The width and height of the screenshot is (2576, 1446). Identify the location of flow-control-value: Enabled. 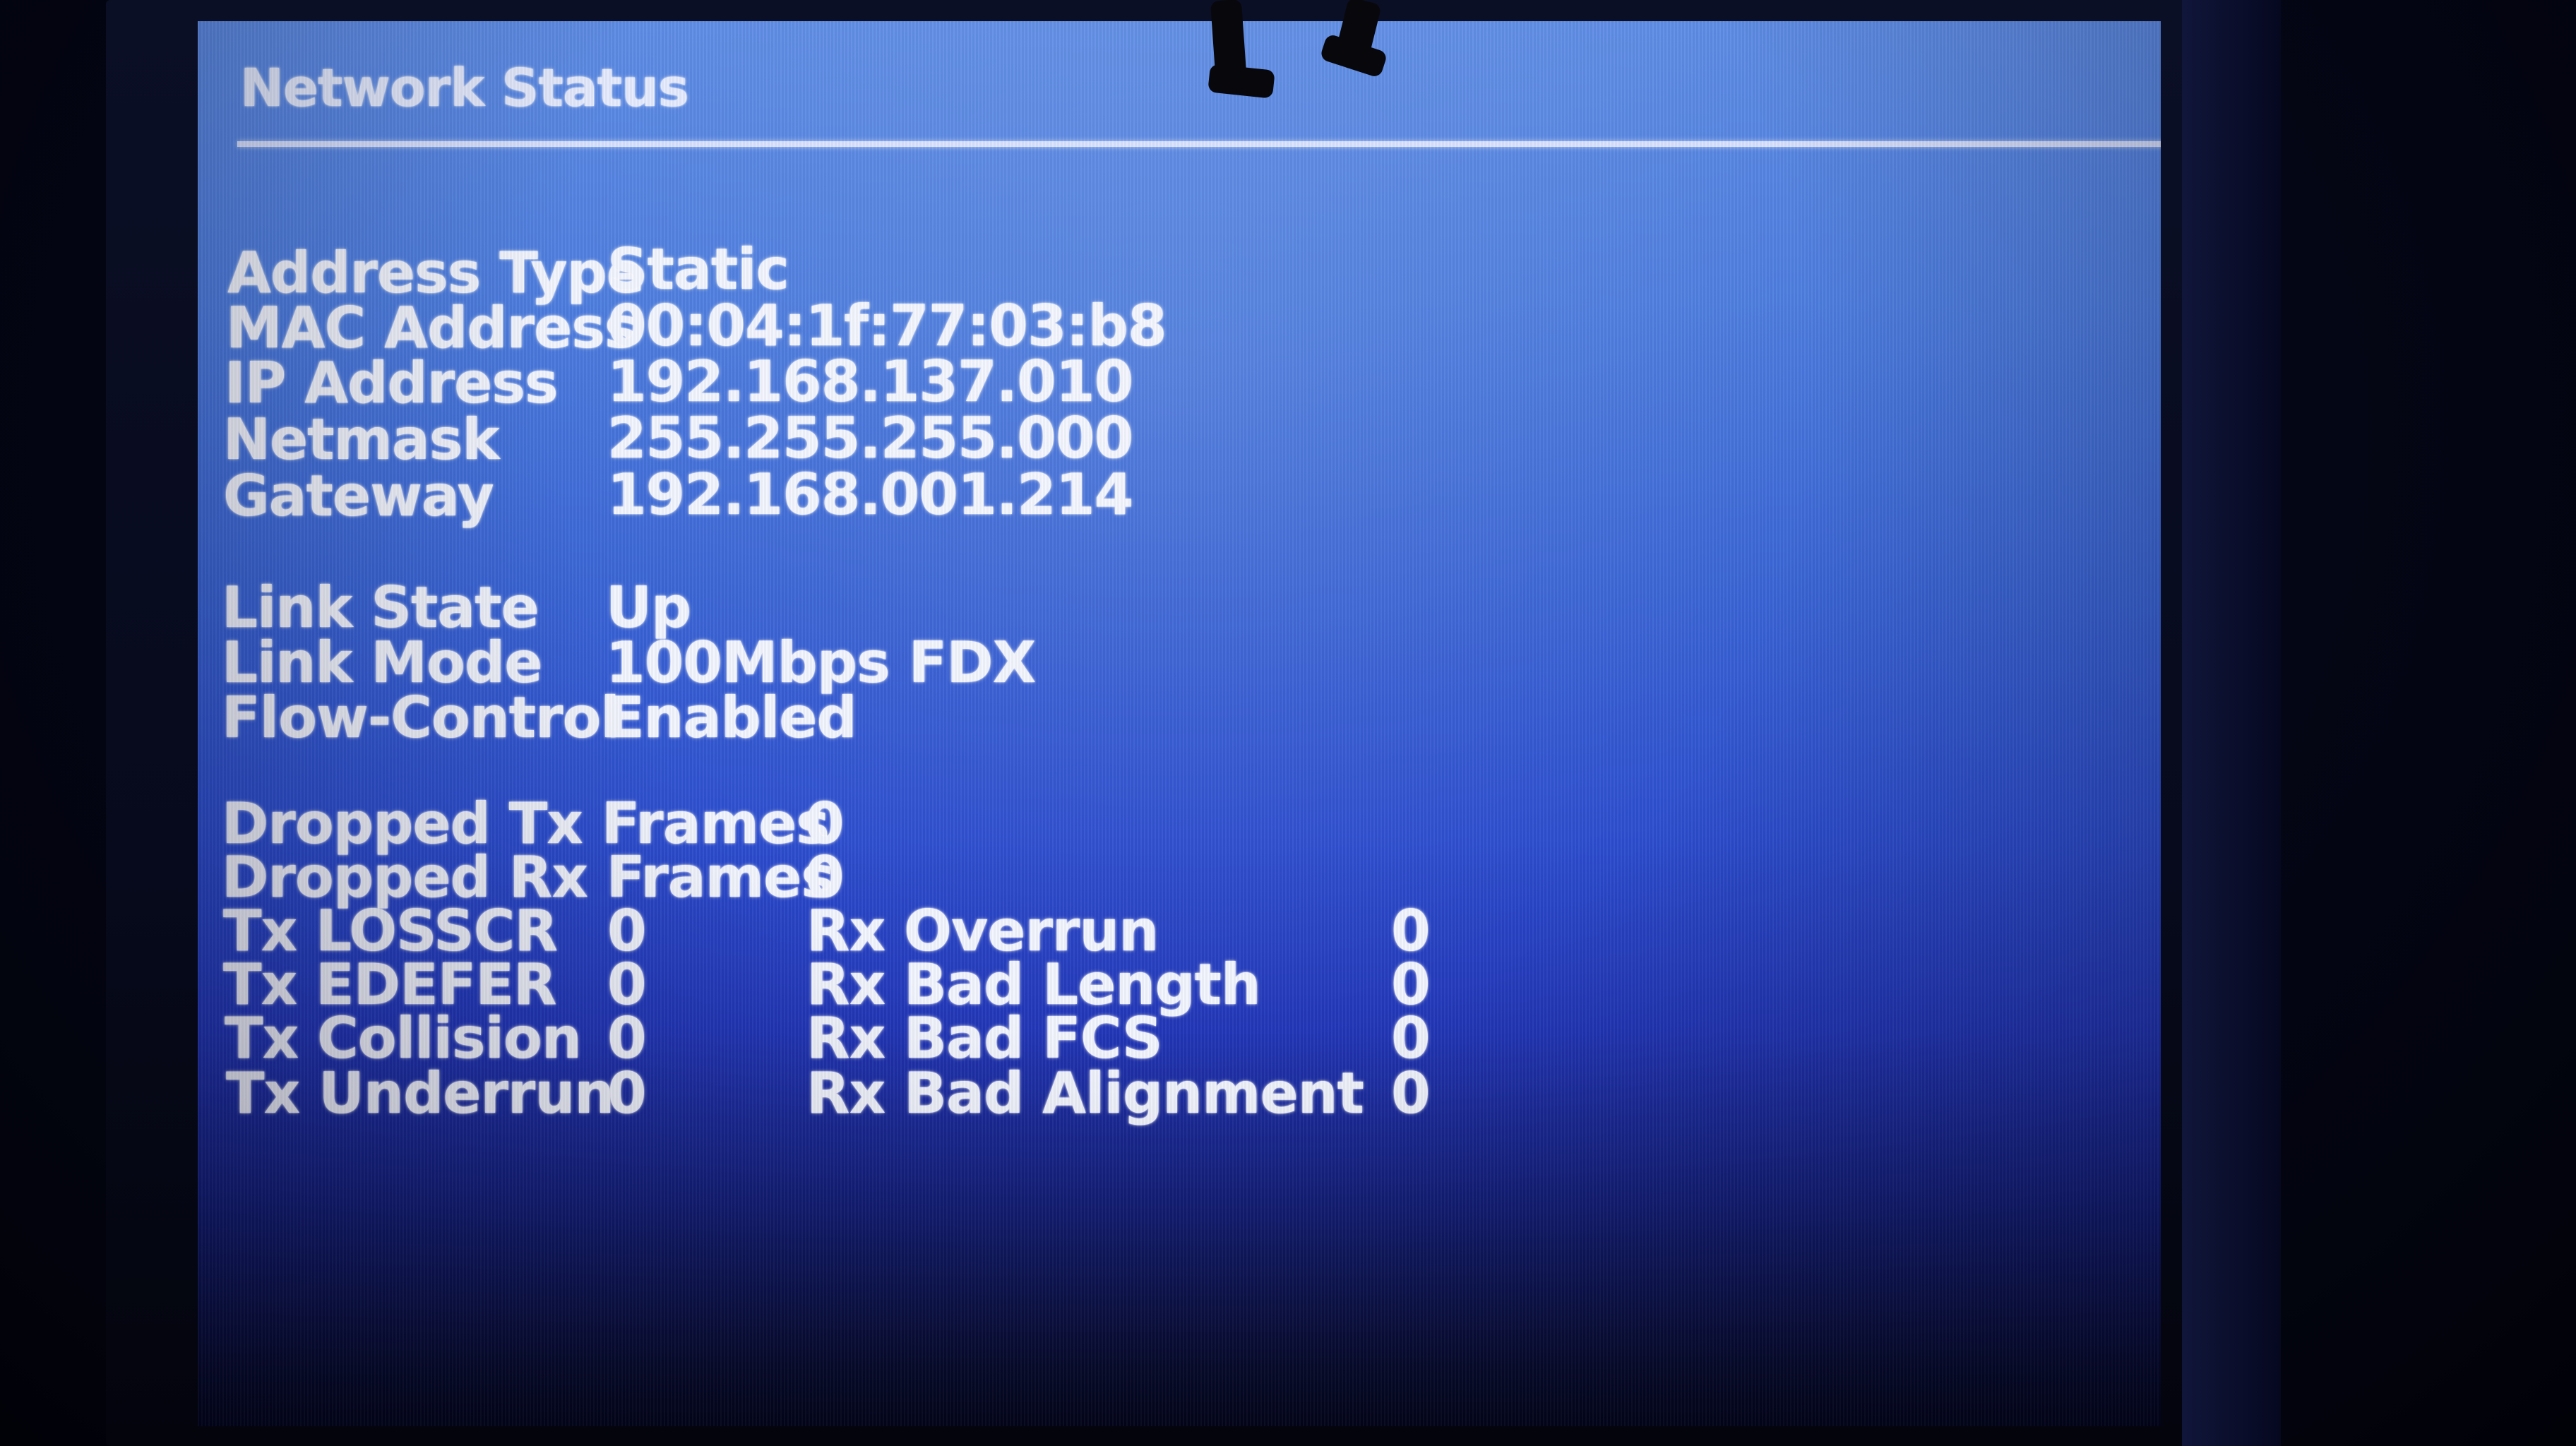
(732, 718).